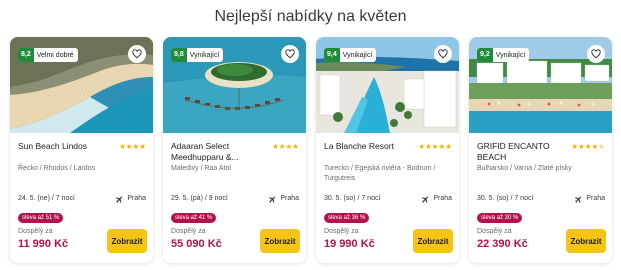 This screenshot has width=621, height=270. What do you see at coordinates (234, 85) in the screenshot?
I see `hotel-photo: 9,8 Vynikající` at bounding box center [234, 85].